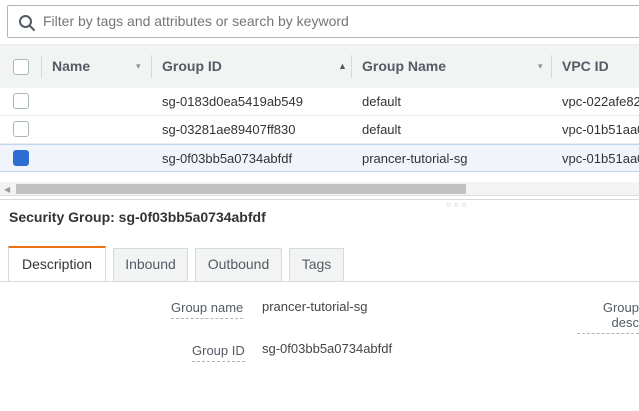  I want to click on cell-group-id: sg-0183d0ea5419ab549, so click(232, 101).